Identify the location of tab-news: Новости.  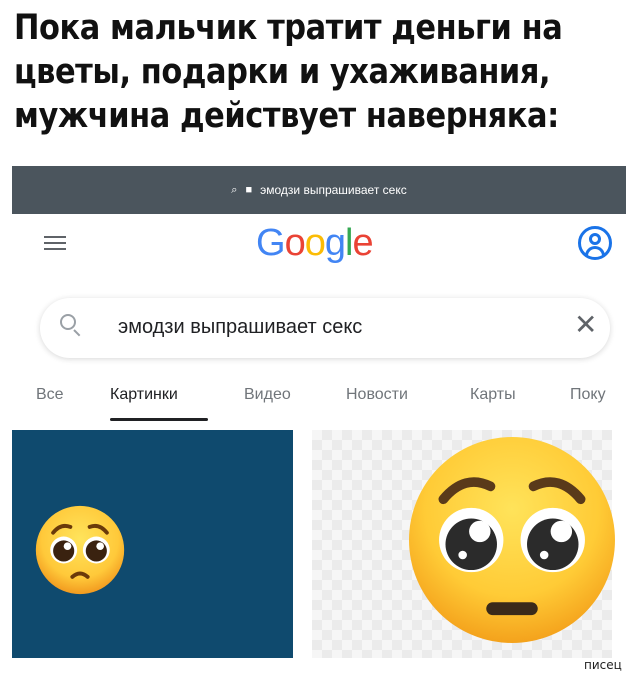
(377, 395).